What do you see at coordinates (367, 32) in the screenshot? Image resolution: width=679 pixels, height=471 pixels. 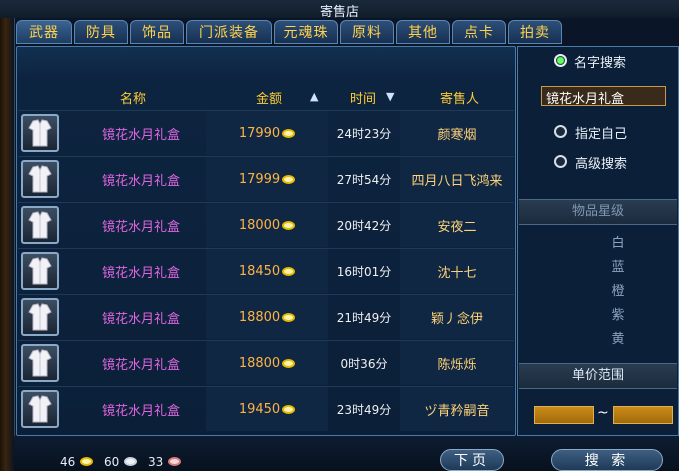 I see `tab-materials: 原料` at bounding box center [367, 32].